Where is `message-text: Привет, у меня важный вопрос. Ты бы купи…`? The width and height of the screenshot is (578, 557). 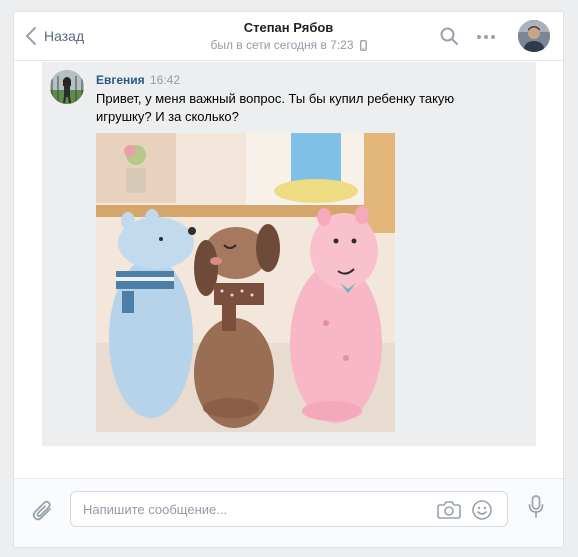
message-text: Привет, у меня важный вопрос. Ты бы купи… is located at coordinates (275, 107).